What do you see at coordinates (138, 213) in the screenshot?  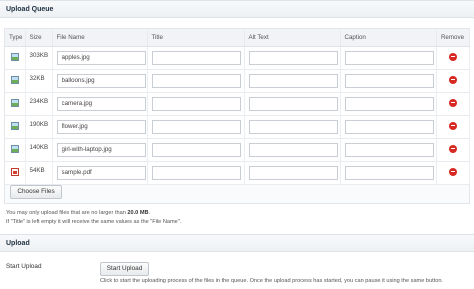 I see `file-size-limit: 20.0 MB` at bounding box center [138, 213].